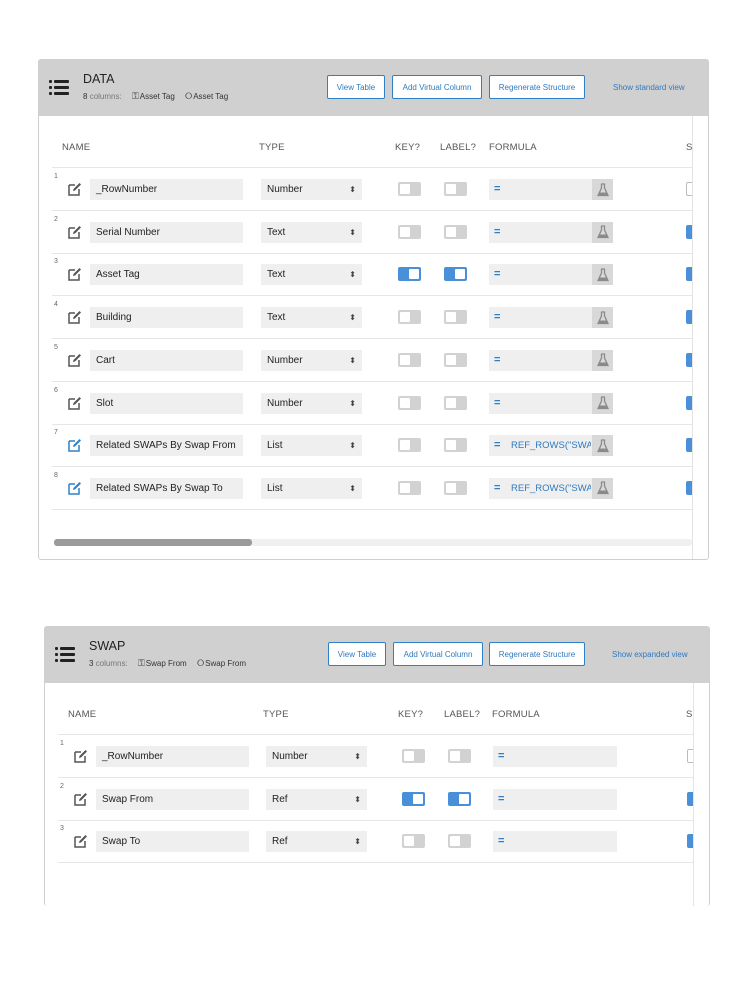  What do you see at coordinates (166, 232) in the screenshot?
I see `column-name-input: Serial Number` at bounding box center [166, 232].